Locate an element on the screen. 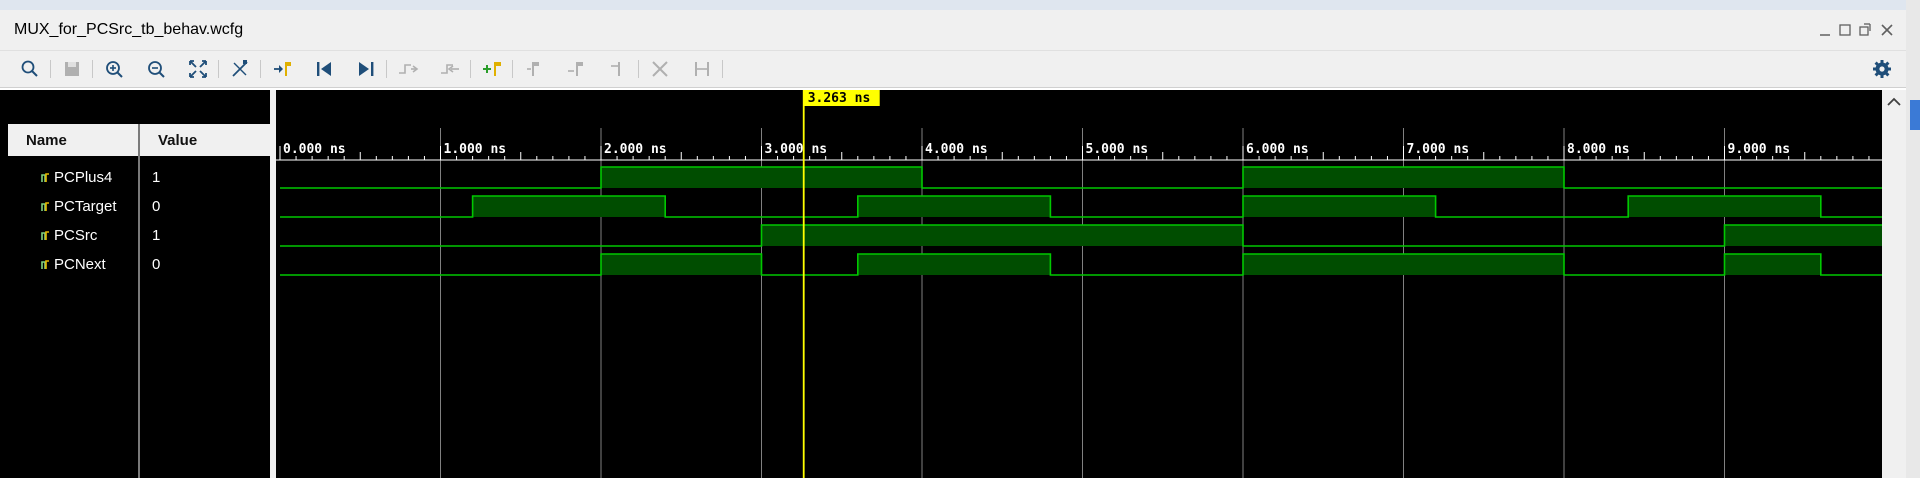  signal-row-pctarget: PCTarget is located at coordinates (73, 207).